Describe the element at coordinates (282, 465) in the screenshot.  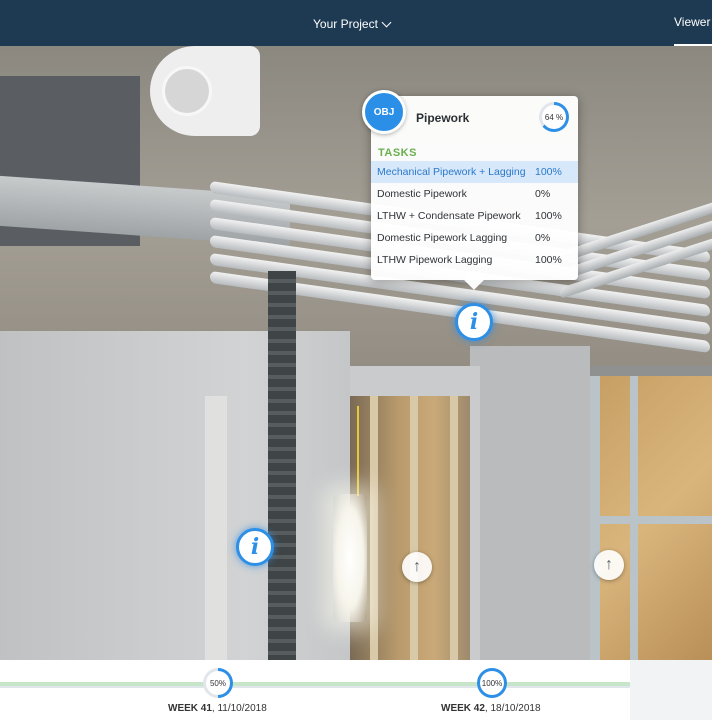
I see `scene-steel-strut` at that location.